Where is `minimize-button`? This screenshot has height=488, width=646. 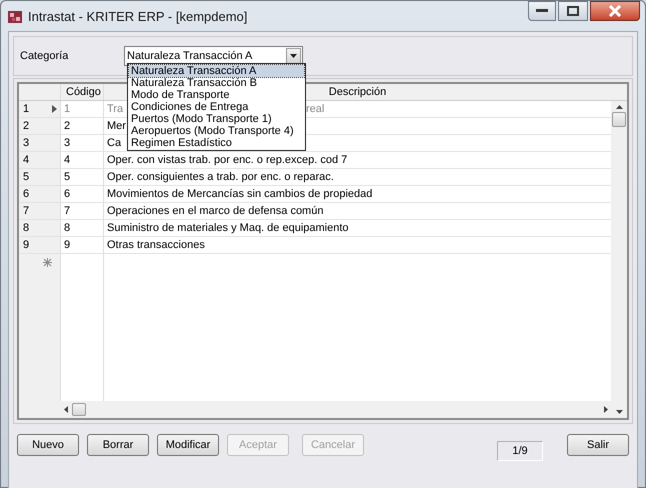
minimize-button is located at coordinates (542, 11).